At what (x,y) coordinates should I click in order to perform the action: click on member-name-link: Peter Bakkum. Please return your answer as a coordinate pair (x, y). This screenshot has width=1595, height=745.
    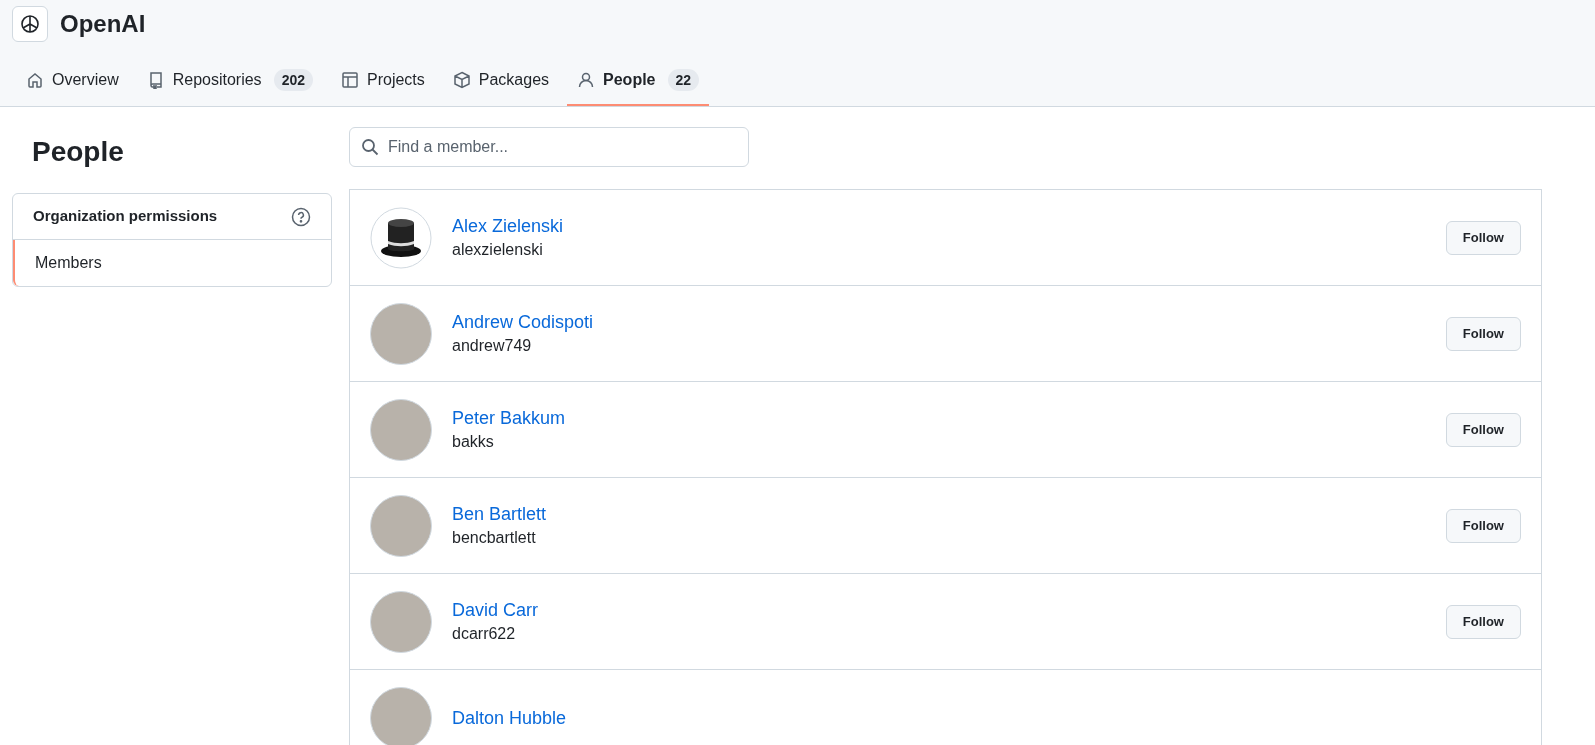
    Looking at the image, I should click on (509, 417).